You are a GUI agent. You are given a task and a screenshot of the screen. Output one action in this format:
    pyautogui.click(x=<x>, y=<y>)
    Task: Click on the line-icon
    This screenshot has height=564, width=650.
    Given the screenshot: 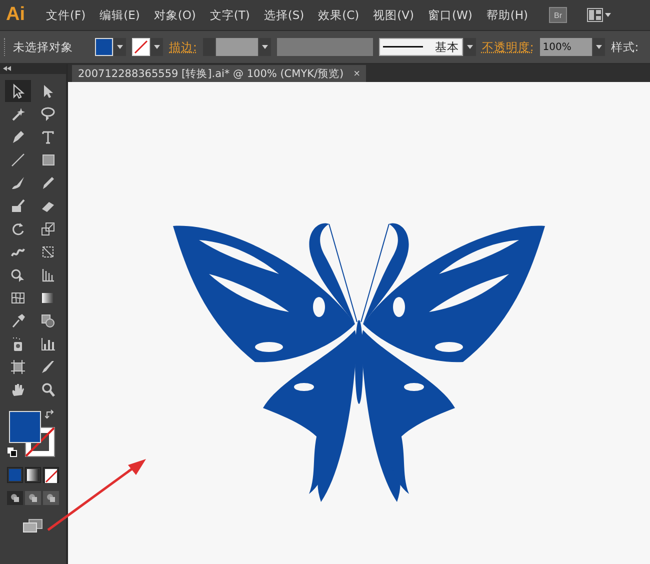 What is the action you would take?
    pyautogui.click(x=18, y=160)
    